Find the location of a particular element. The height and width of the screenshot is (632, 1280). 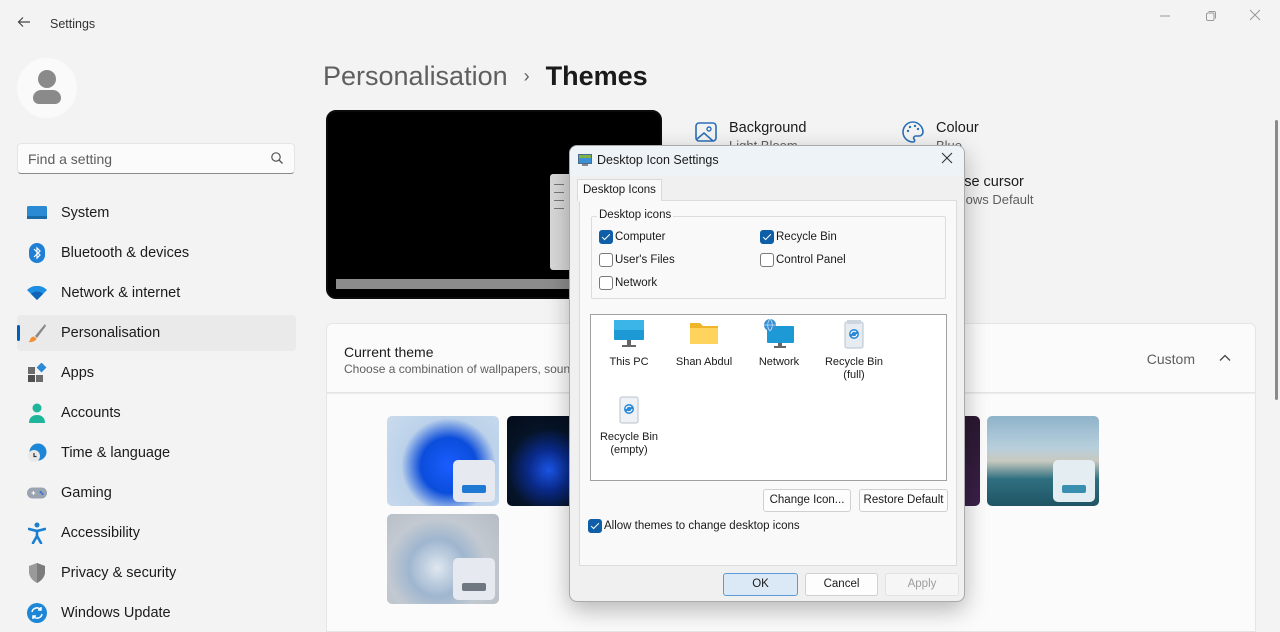

icon-item-recycle-bin-full: Recycle Bin (full) is located at coordinates (854, 349).